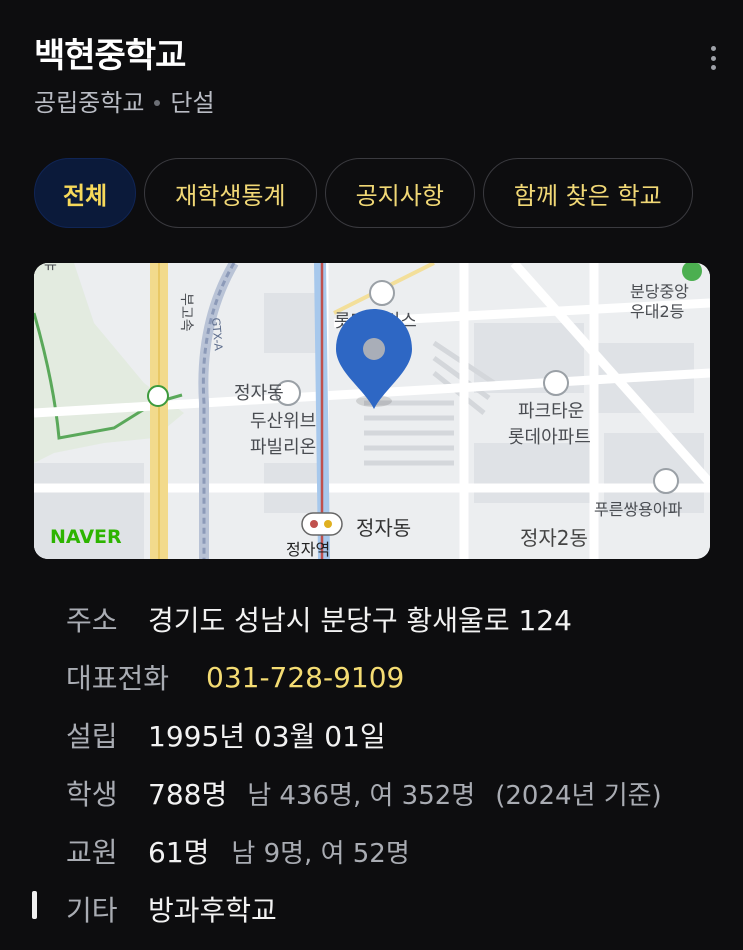 The image size is (743, 950). Describe the element at coordinates (92, 620) in the screenshot. I see `address-label: 주소` at that location.